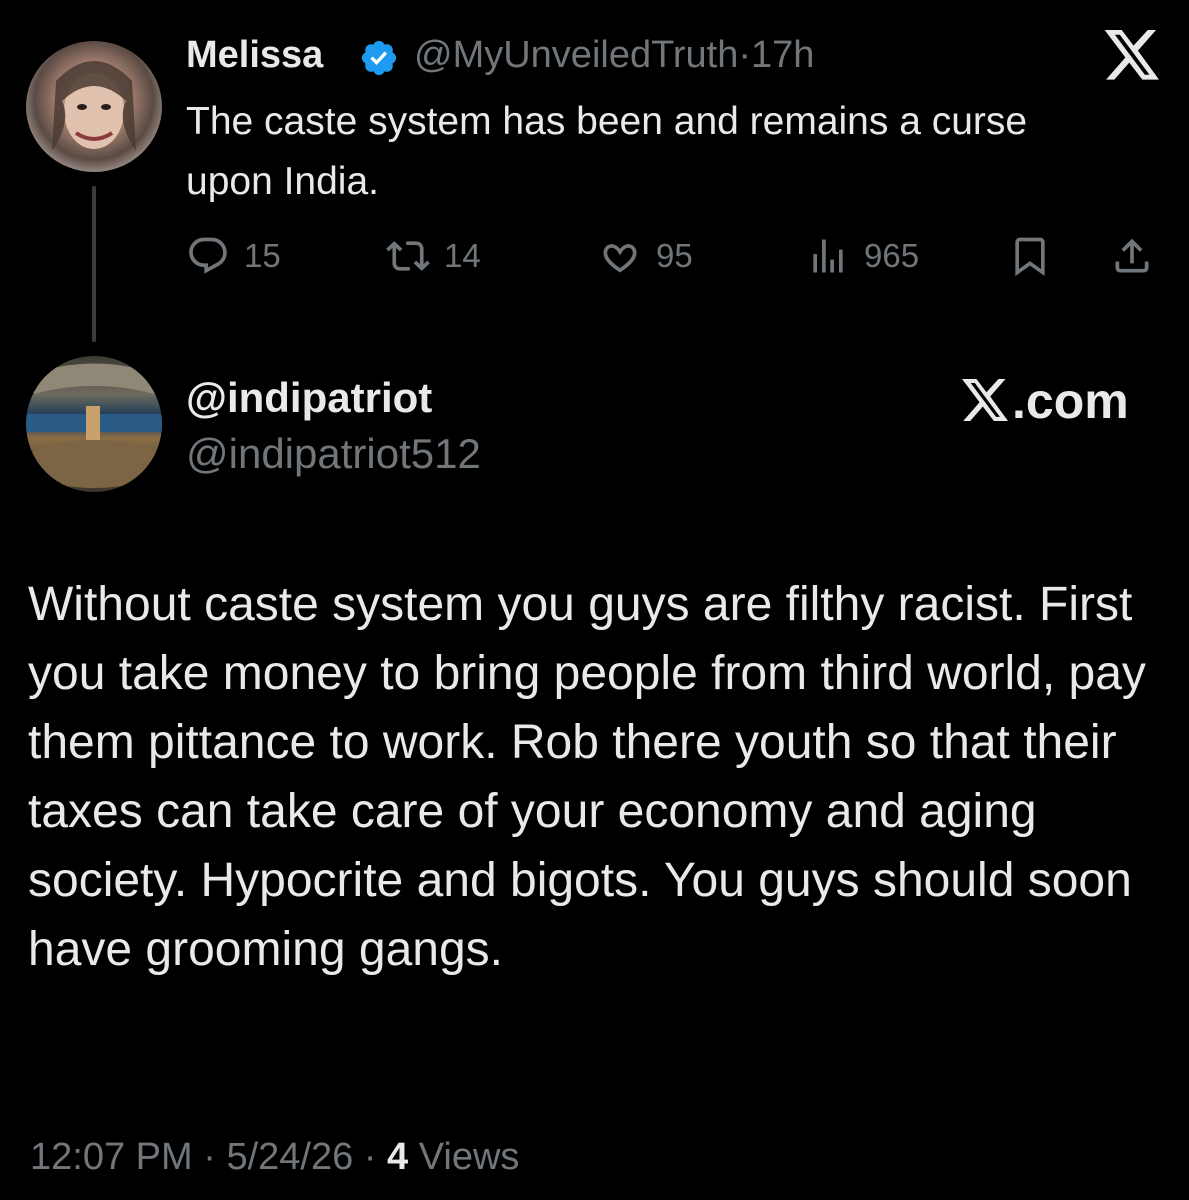 The width and height of the screenshot is (1189, 1200). What do you see at coordinates (309, 398) in the screenshot?
I see `author-name: @indipatriot` at bounding box center [309, 398].